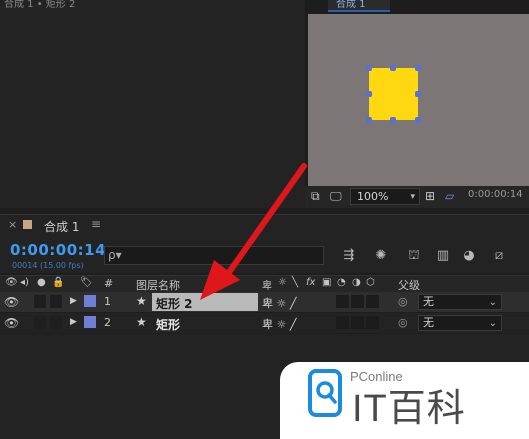 This screenshot has width=529, height=439. I want to click on watermark-title: IT百科, so click(409, 409).